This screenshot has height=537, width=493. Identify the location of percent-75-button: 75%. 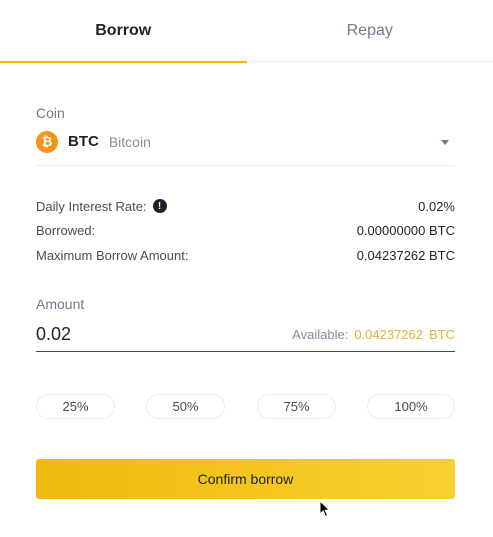
(296, 406).